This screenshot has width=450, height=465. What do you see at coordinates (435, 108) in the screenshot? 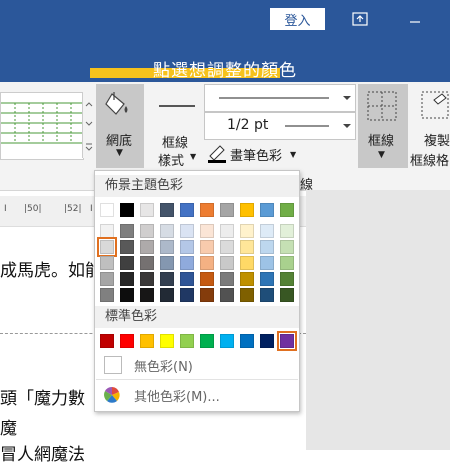
I see `border-painter-icon` at bounding box center [435, 108].